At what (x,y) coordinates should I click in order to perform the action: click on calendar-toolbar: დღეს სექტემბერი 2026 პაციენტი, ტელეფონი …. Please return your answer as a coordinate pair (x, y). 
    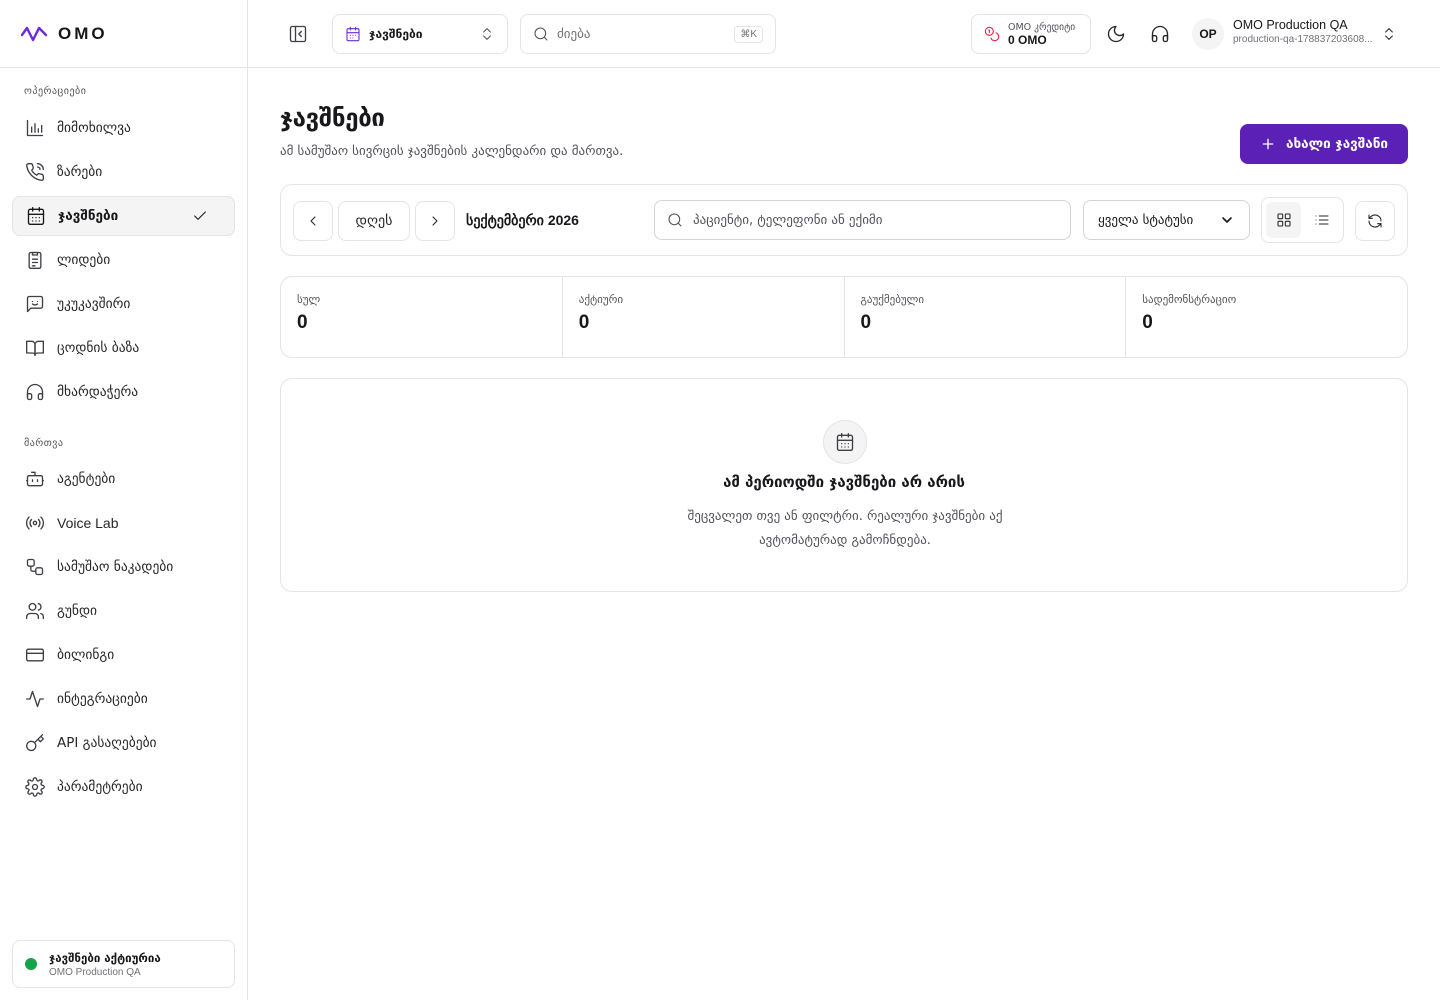
    Looking at the image, I should click on (844, 220).